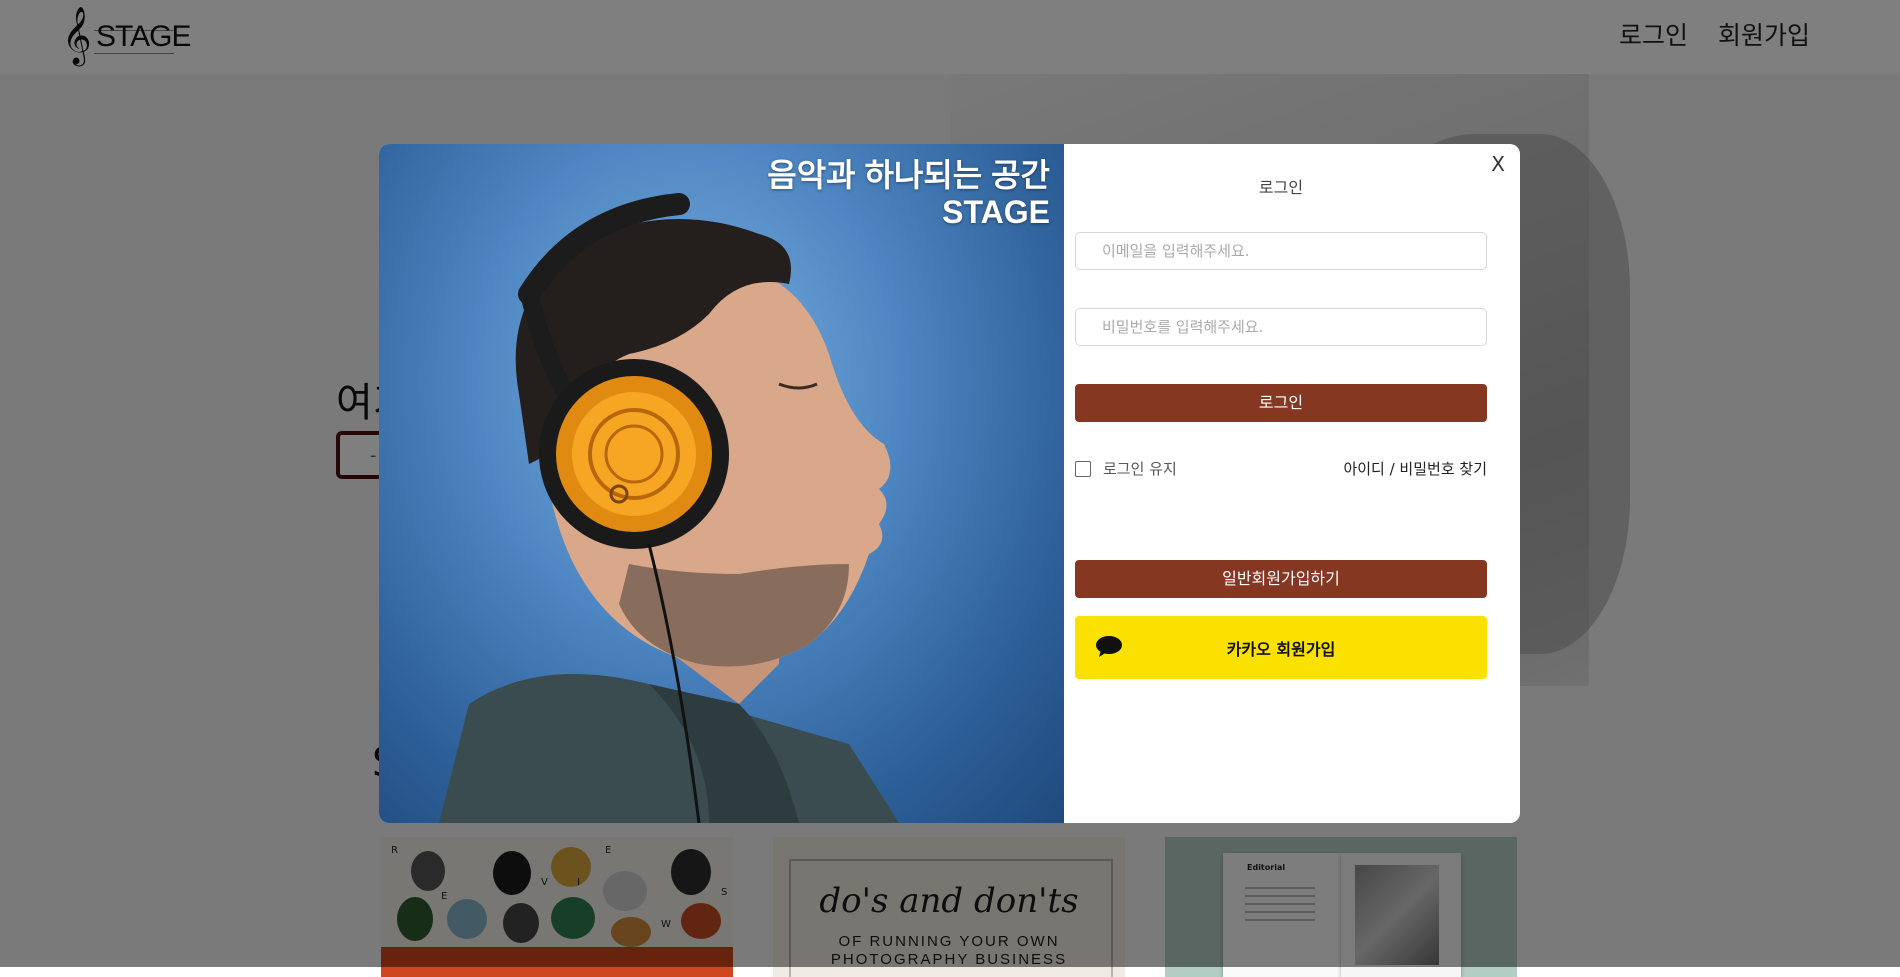  What do you see at coordinates (1281, 403) in the screenshot?
I see `login-button: 로그인` at bounding box center [1281, 403].